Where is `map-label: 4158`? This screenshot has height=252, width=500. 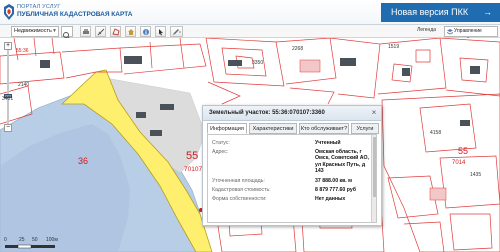 map-label: 4158 is located at coordinates (436, 133).